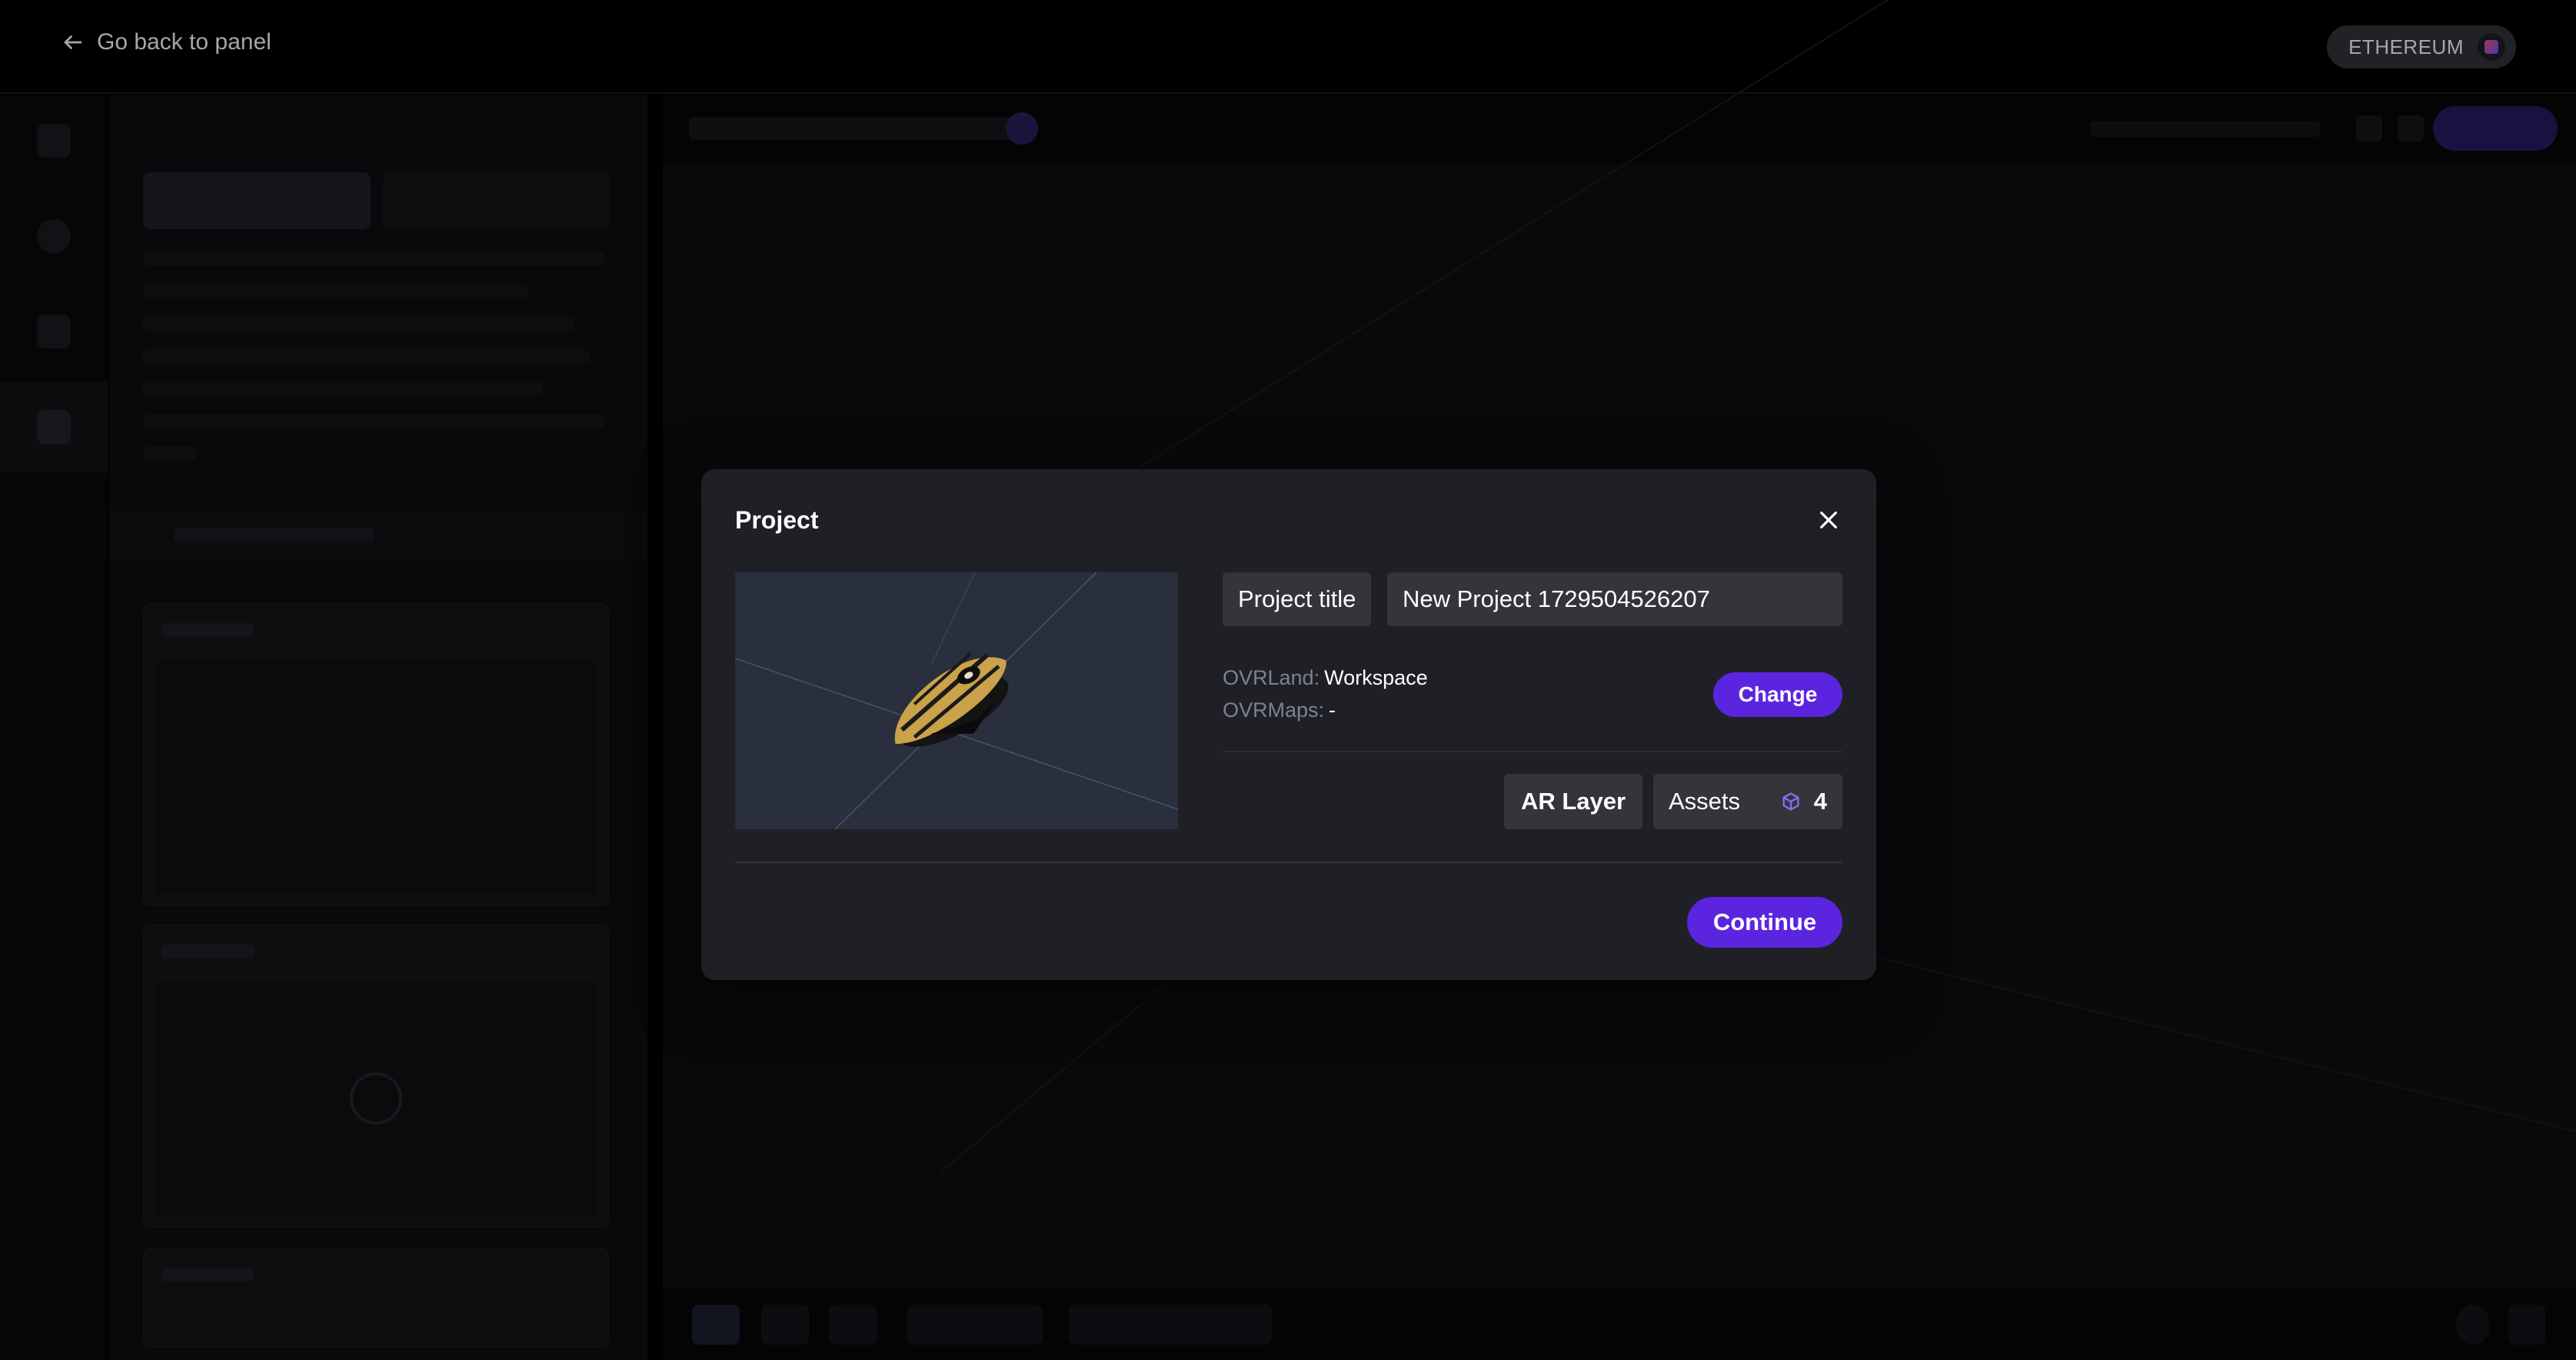  What do you see at coordinates (1748, 802) in the screenshot?
I see `assets-badge: Assets 4` at bounding box center [1748, 802].